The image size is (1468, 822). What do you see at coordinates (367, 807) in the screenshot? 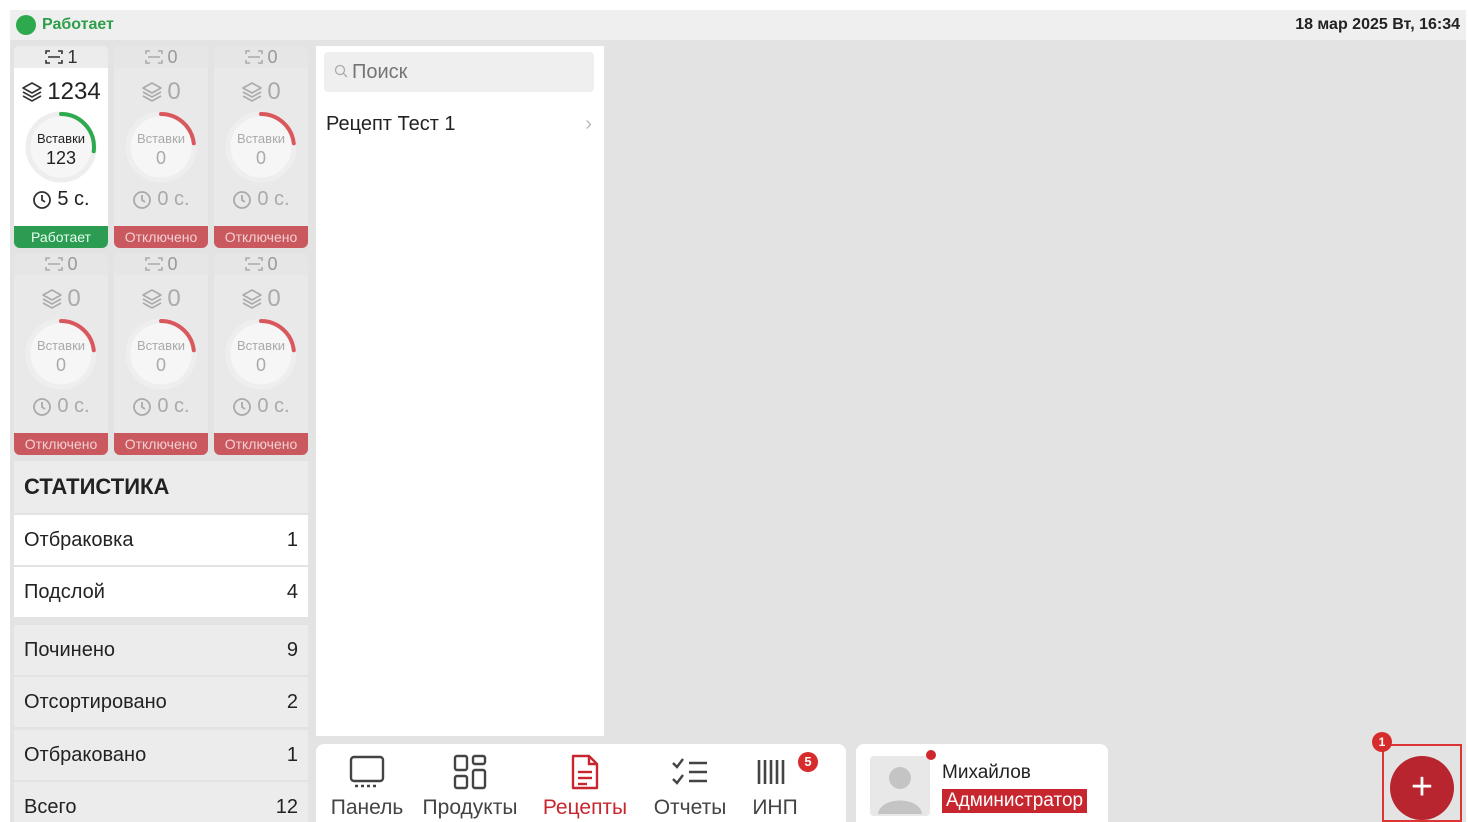
I see `tab-panel-label: Панель` at bounding box center [367, 807].